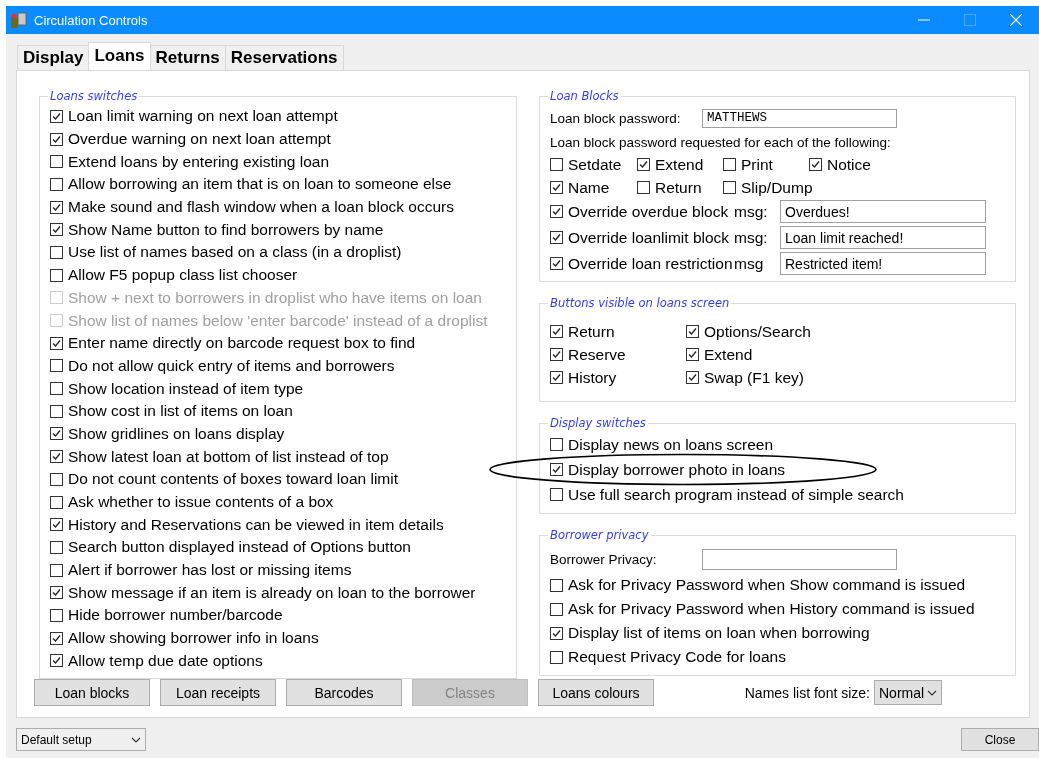  Describe the element at coordinates (677, 657) in the screenshot. I see `checkbox-label: Request Privacy Code for loans` at that location.